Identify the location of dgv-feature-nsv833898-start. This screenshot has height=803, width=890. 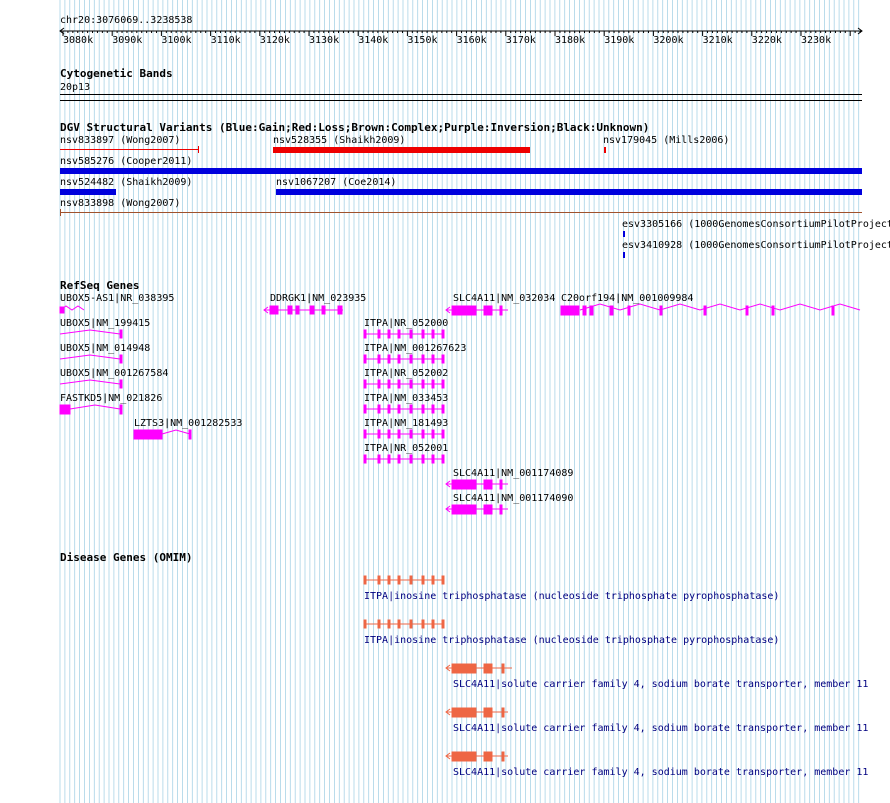
(60, 212).